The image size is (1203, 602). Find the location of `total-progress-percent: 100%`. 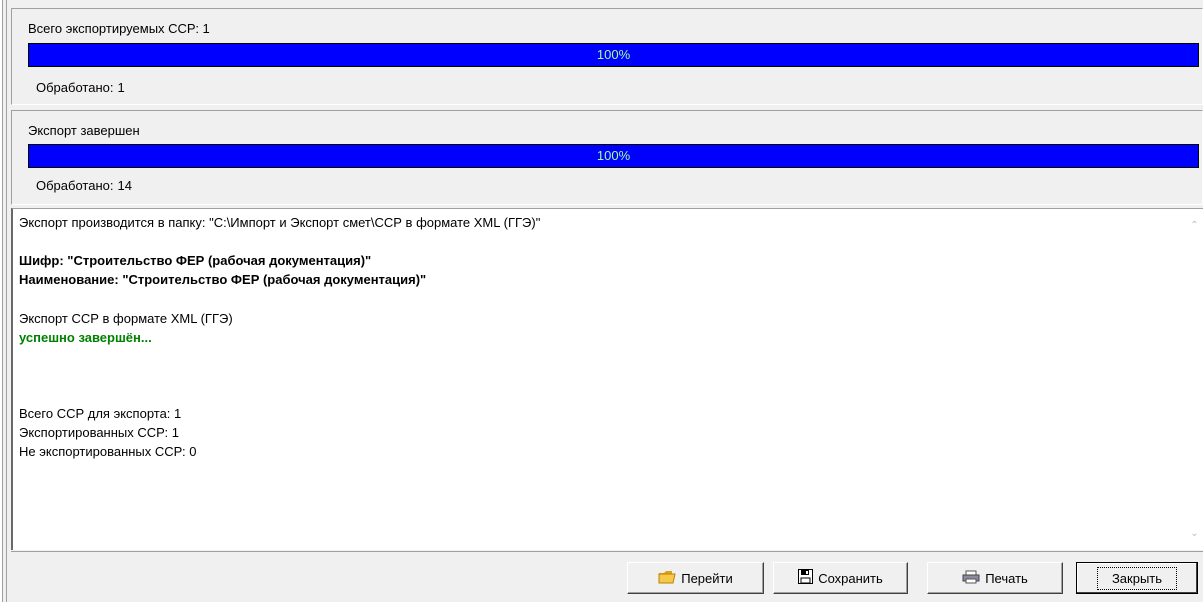

total-progress-percent: 100% is located at coordinates (613, 54).